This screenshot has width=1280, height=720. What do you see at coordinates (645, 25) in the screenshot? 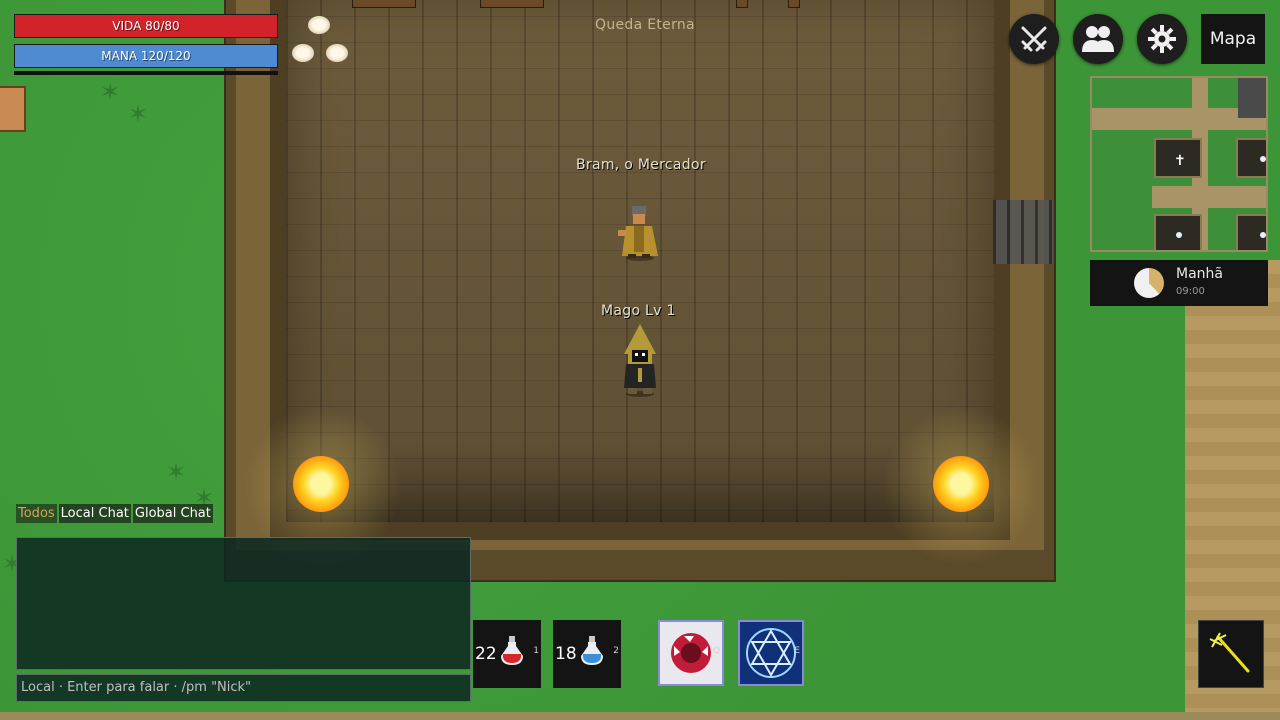
I see `location-label: Queda Eterna` at bounding box center [645, 25].